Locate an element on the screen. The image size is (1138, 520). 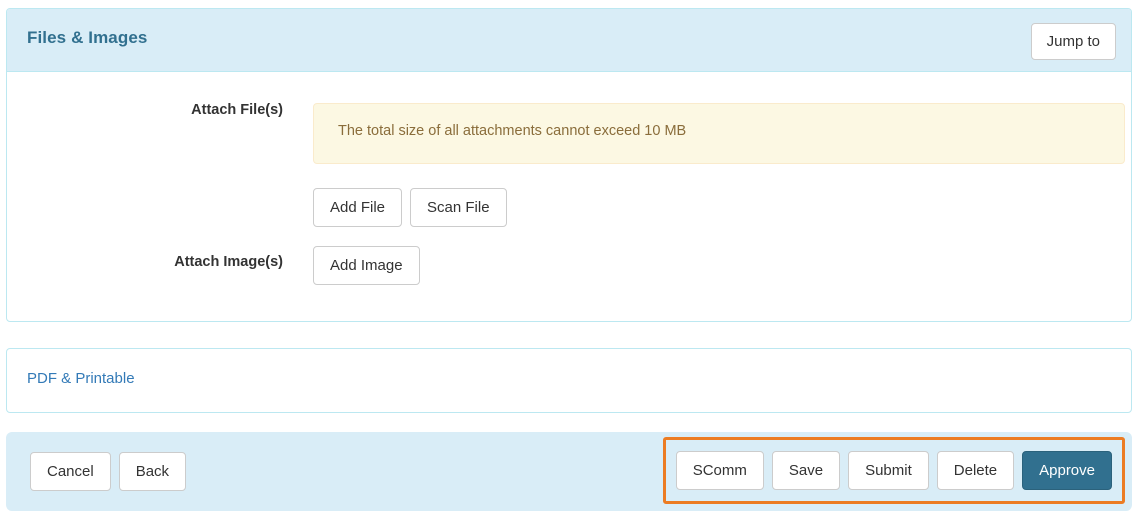
pdf-and-printable-link: PDF & Printable is located at coordinates (81, 378).